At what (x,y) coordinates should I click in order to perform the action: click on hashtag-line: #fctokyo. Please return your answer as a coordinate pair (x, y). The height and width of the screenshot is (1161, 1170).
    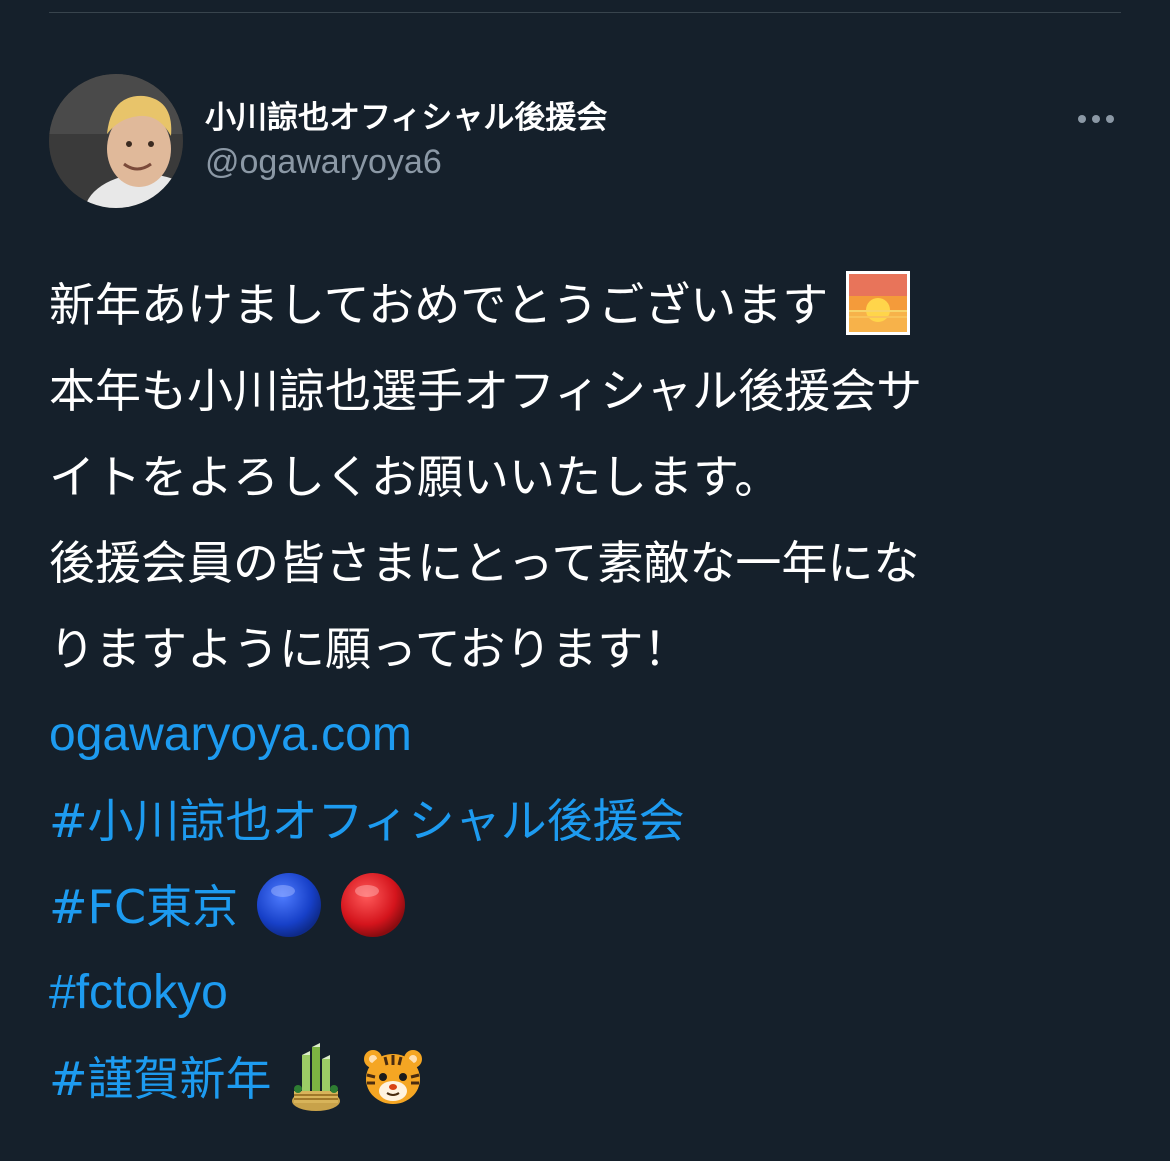
    Looking at the image, I should click on (594, 993).